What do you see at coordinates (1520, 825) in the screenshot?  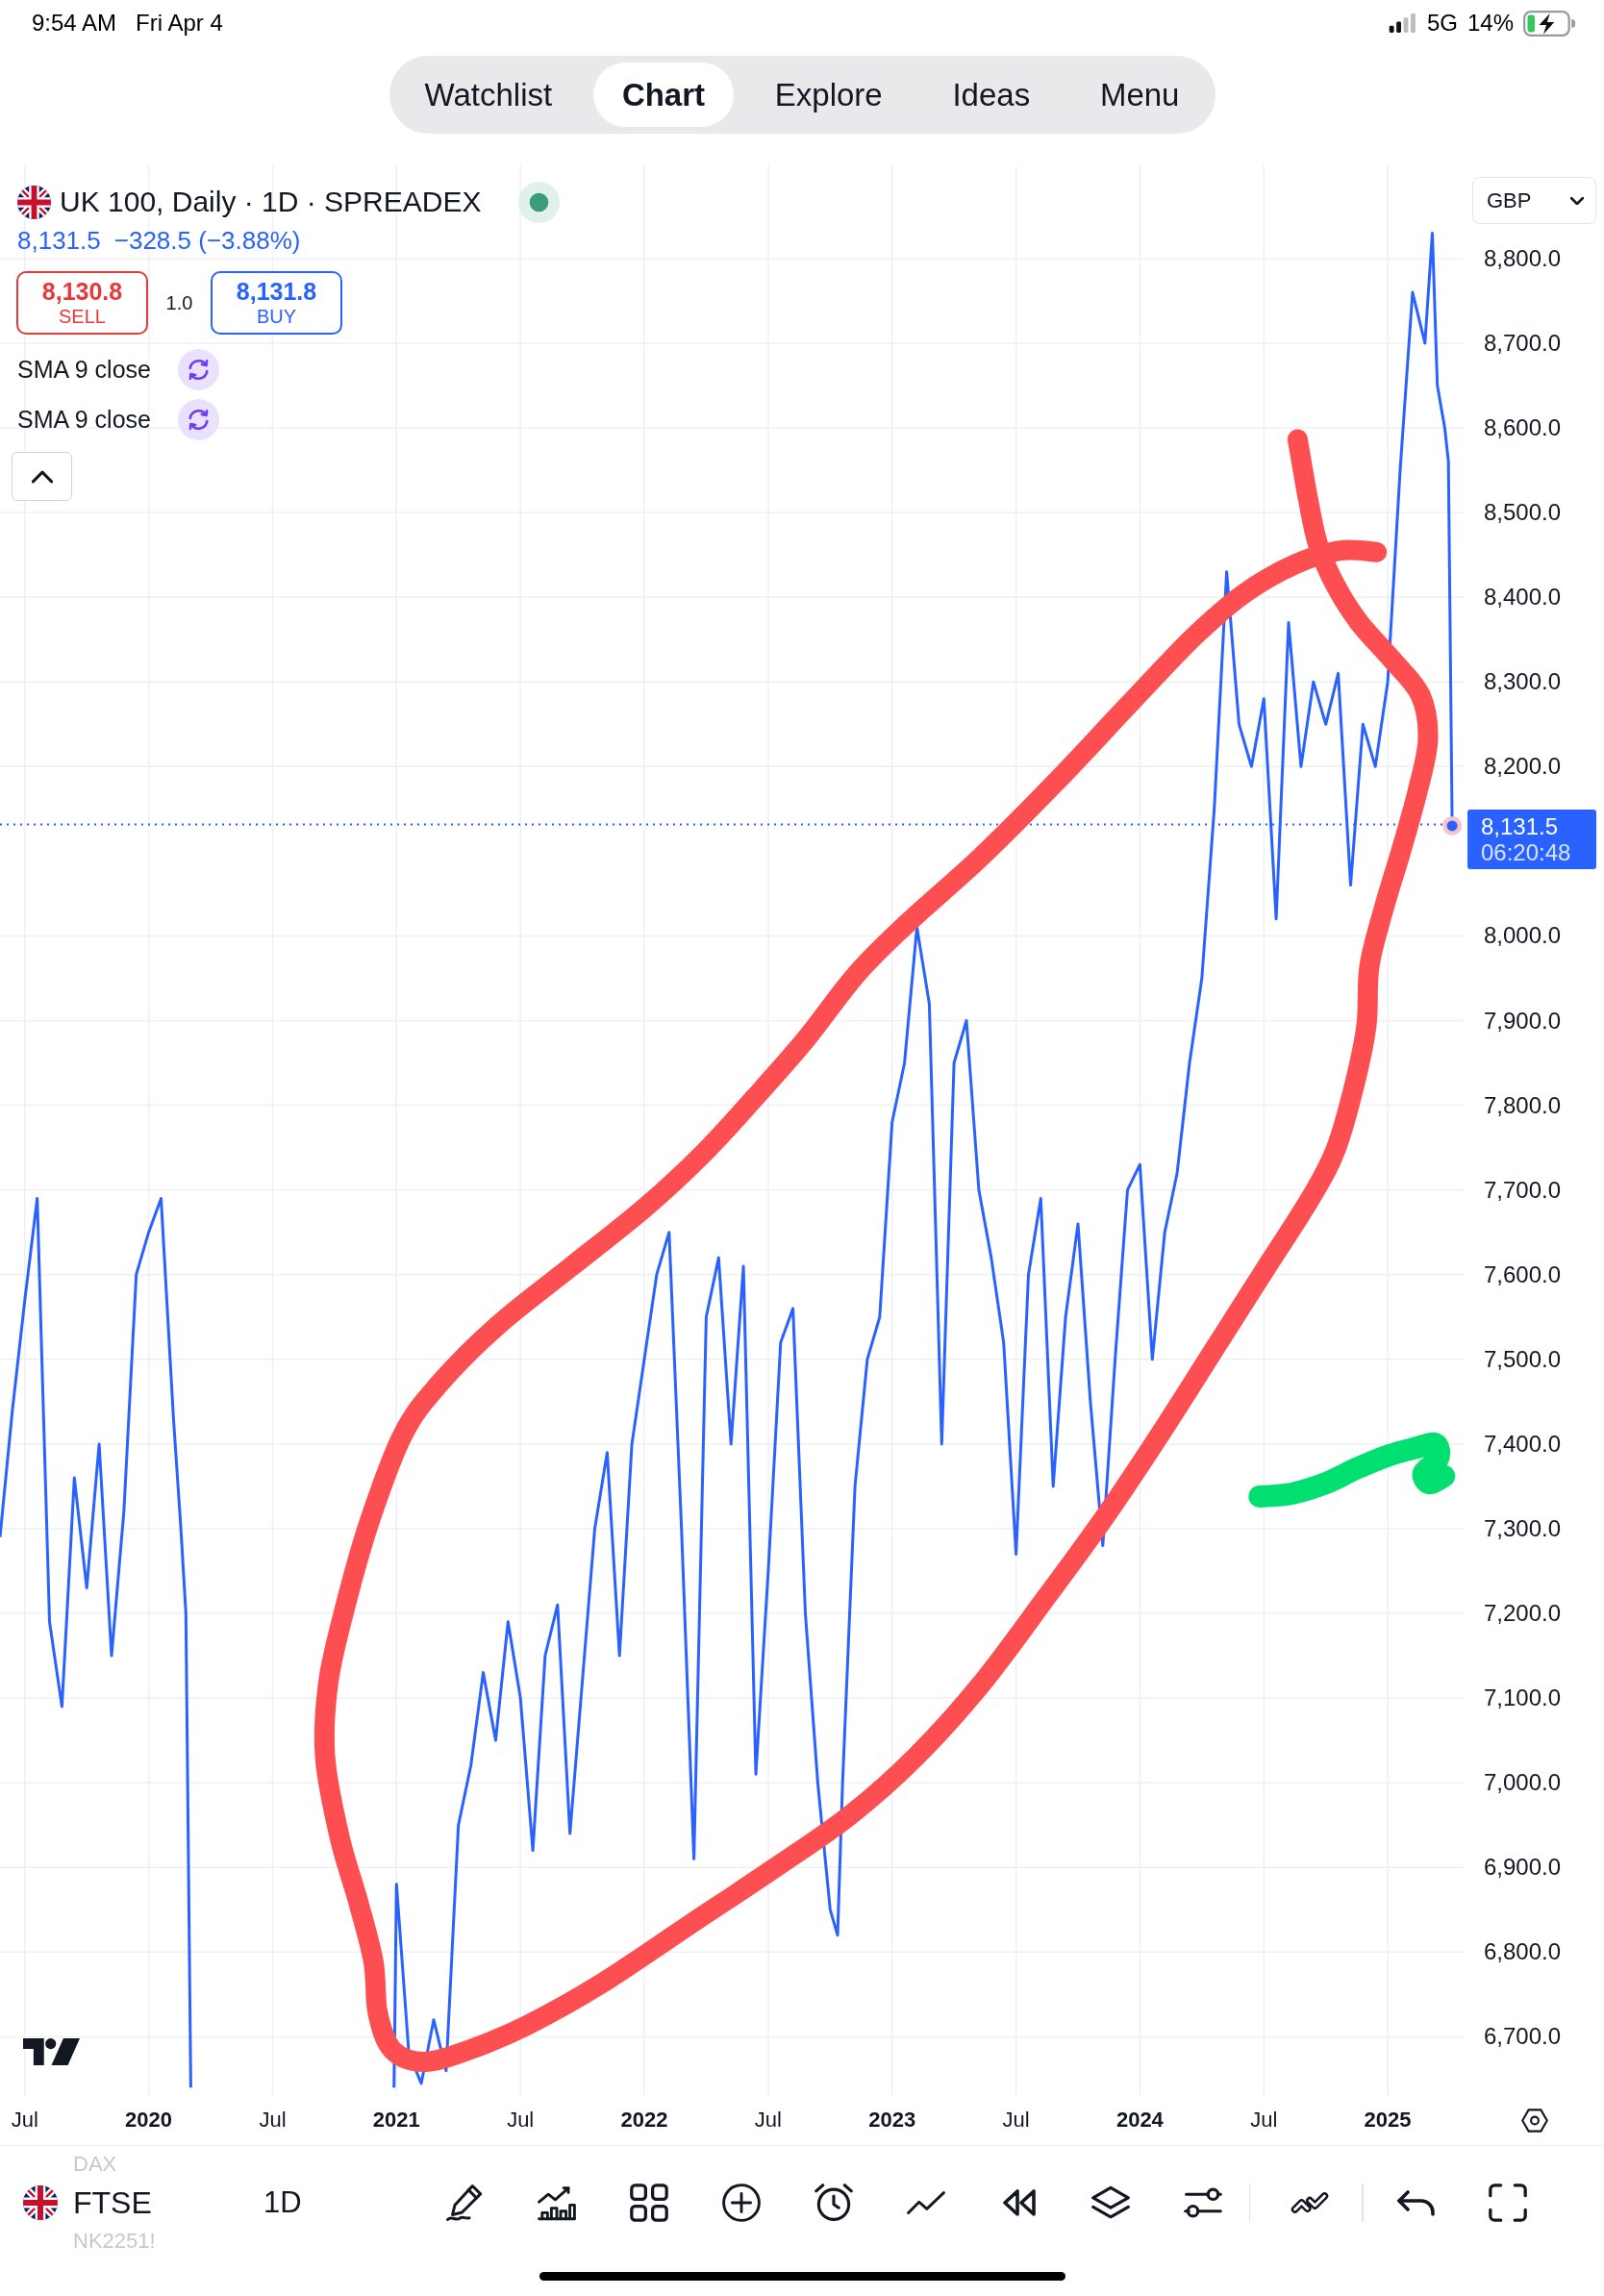 I see `price-tag-value: 8,131.5` at bounding box center [1520, 825].